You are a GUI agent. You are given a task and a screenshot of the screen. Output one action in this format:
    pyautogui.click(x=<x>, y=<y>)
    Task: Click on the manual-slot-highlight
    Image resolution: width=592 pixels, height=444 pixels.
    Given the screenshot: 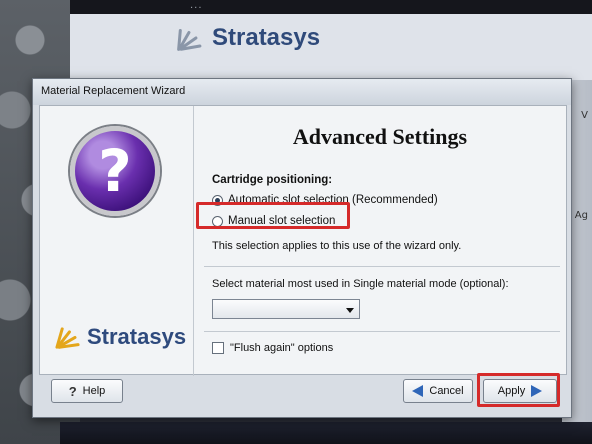 What is the action you would take?
    pyautogui.click(x=273, y=215)
    